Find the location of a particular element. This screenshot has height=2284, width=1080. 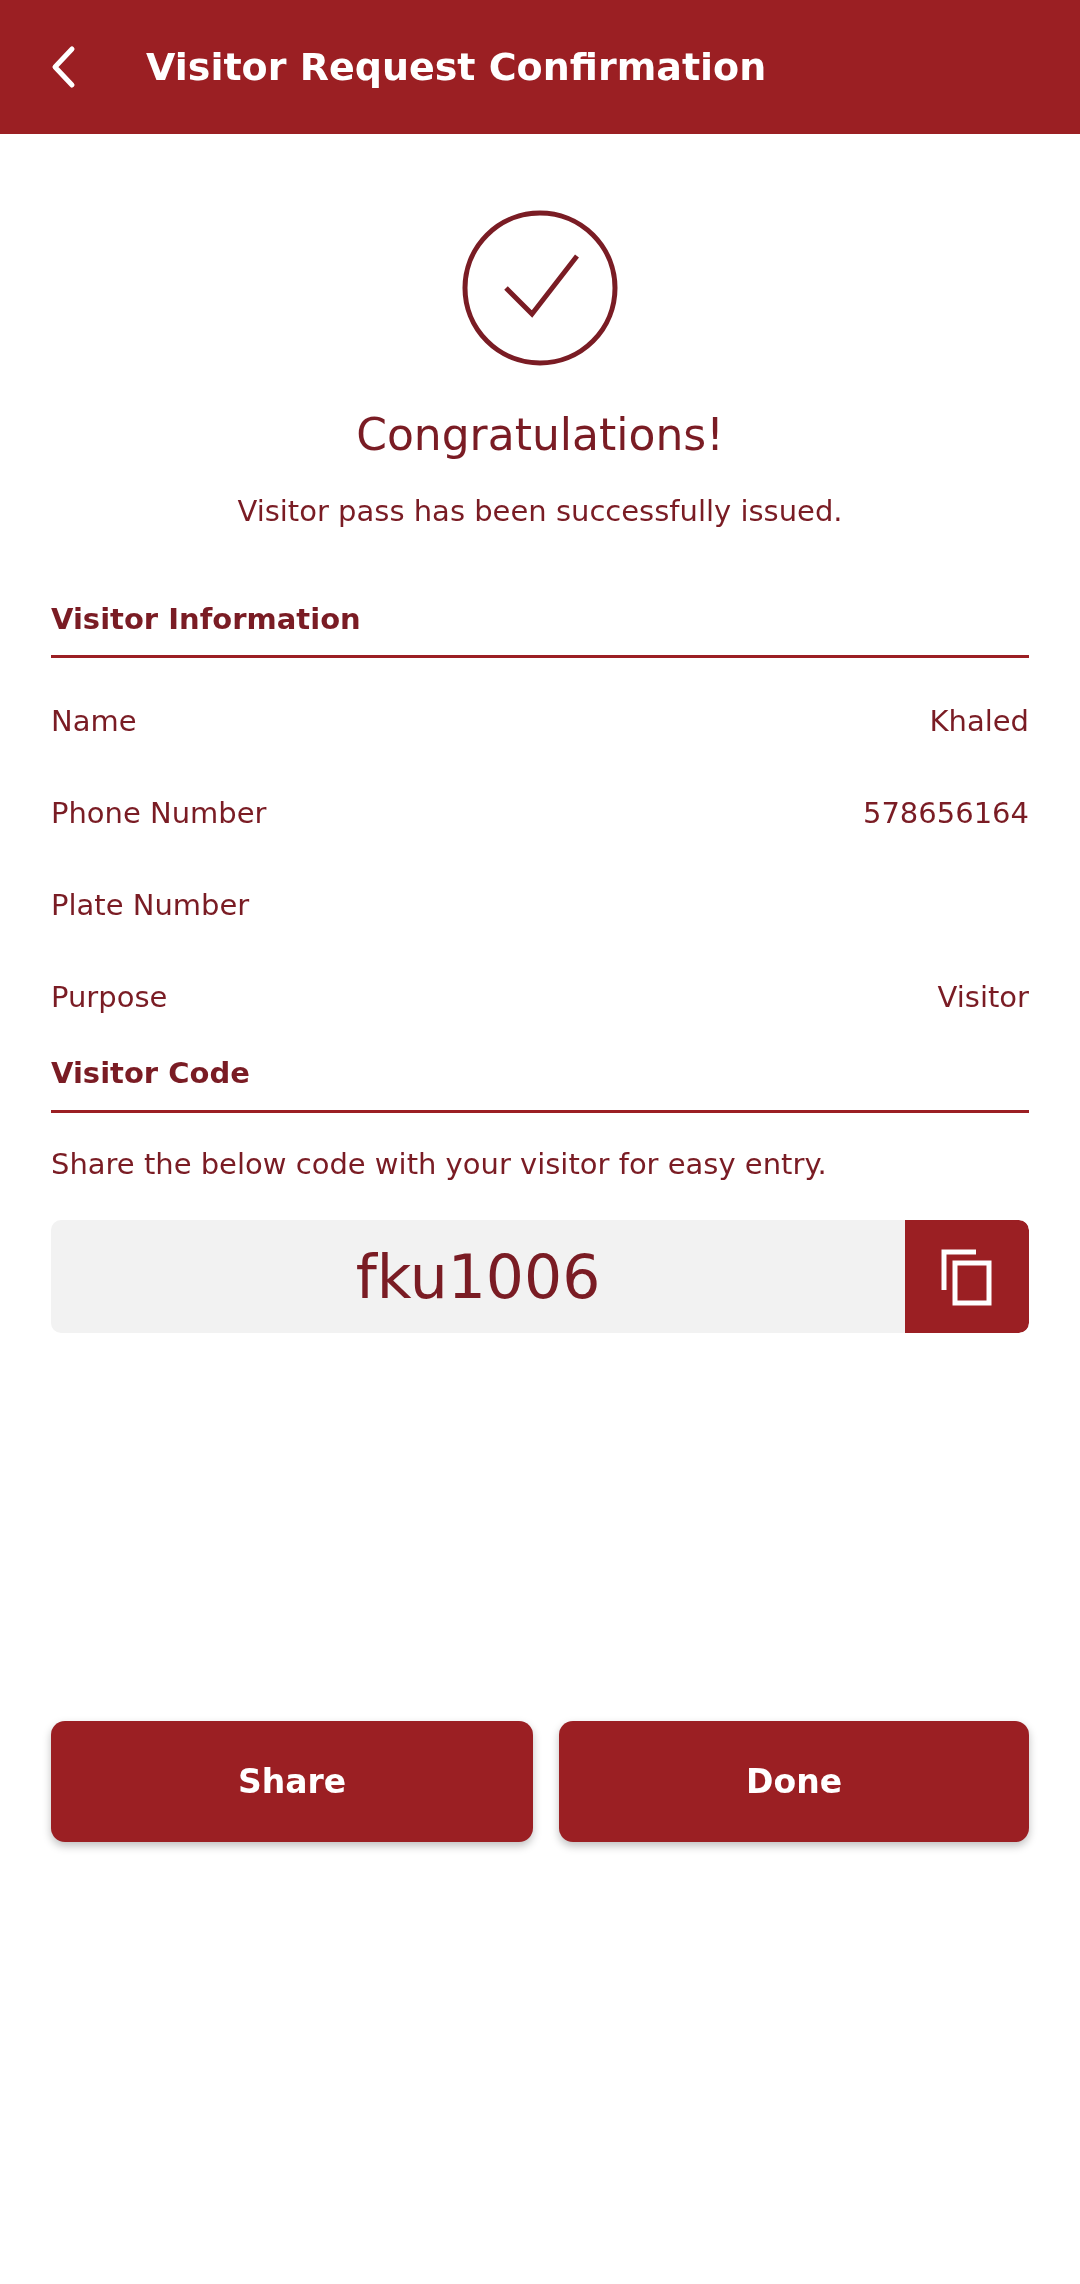

info-value: Visitor is located at coordinates (983, 998).